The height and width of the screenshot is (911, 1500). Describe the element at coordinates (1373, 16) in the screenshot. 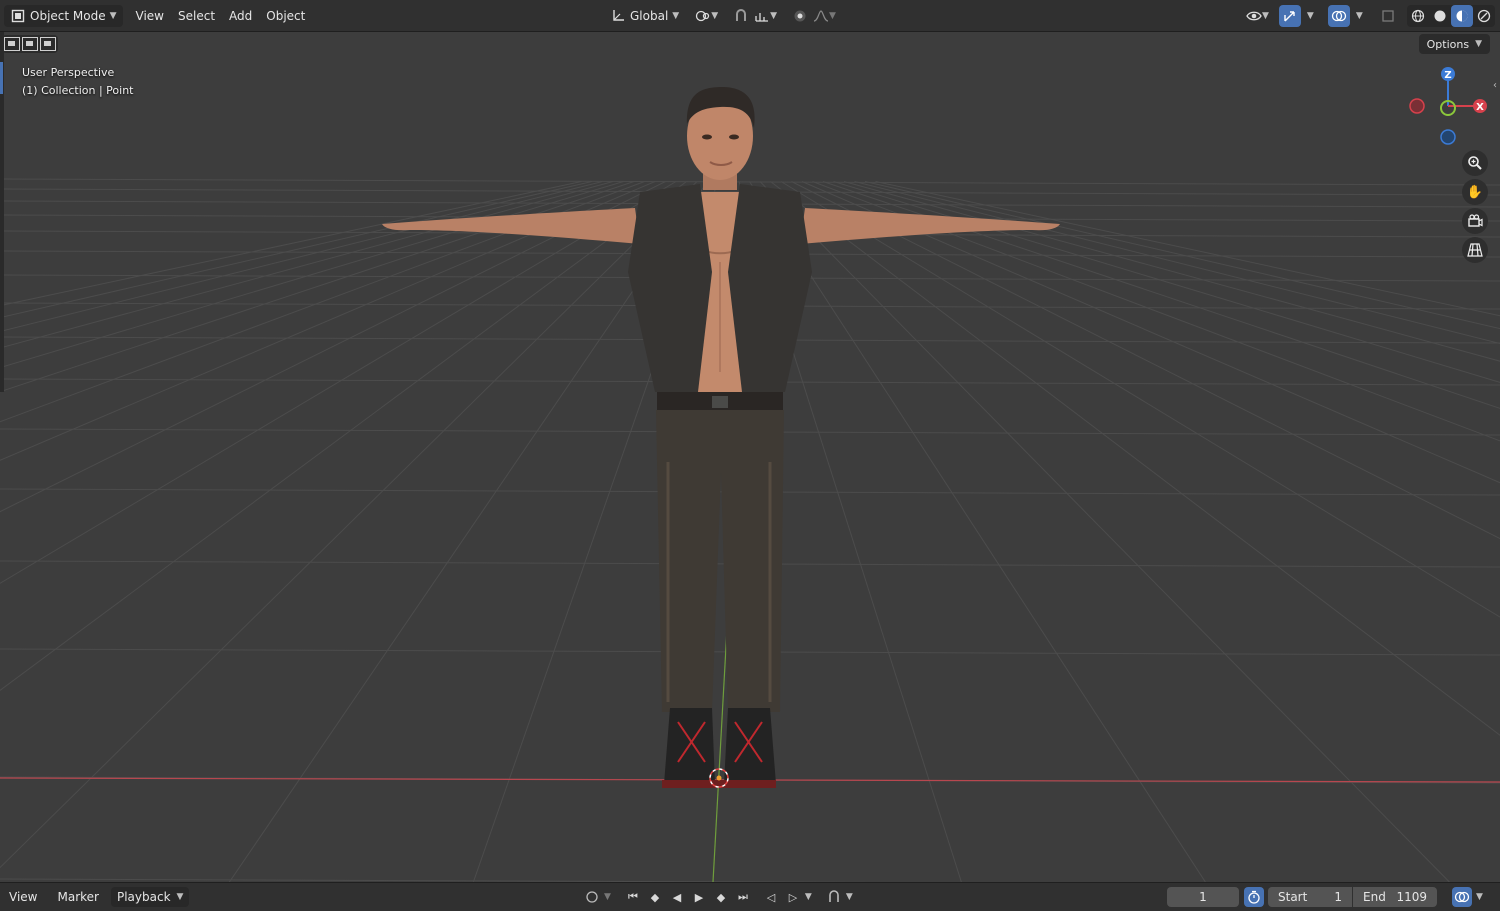

I see `overlay-shading-tools: ▼ ▼ ▼` at that location.